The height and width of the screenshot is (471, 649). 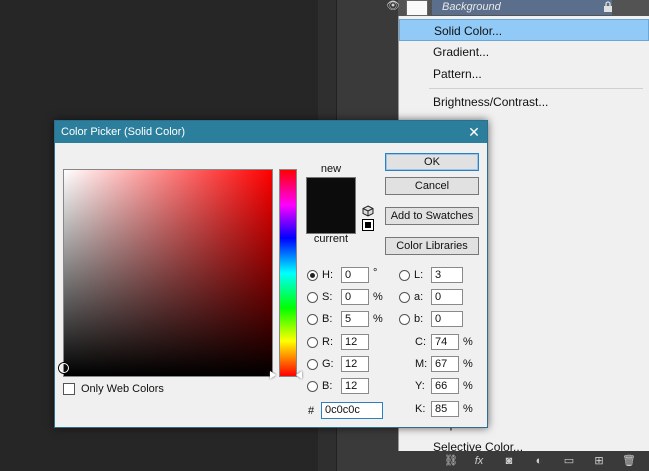 What do you see at coordinates (312, 297) in the screenshot?
I see `radio-saturation` at bounding box center [312, 297].